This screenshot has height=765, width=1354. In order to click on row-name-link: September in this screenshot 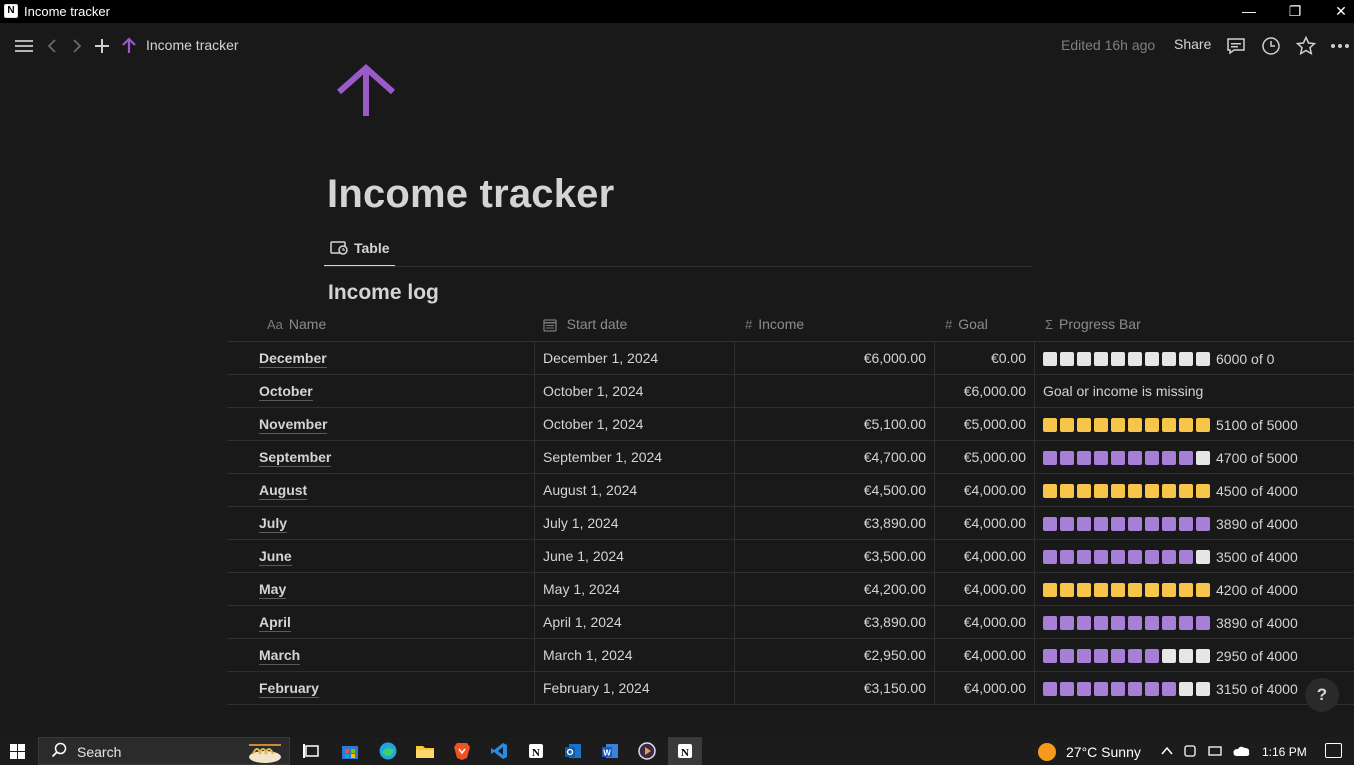, I will do `click(295, 458)`.